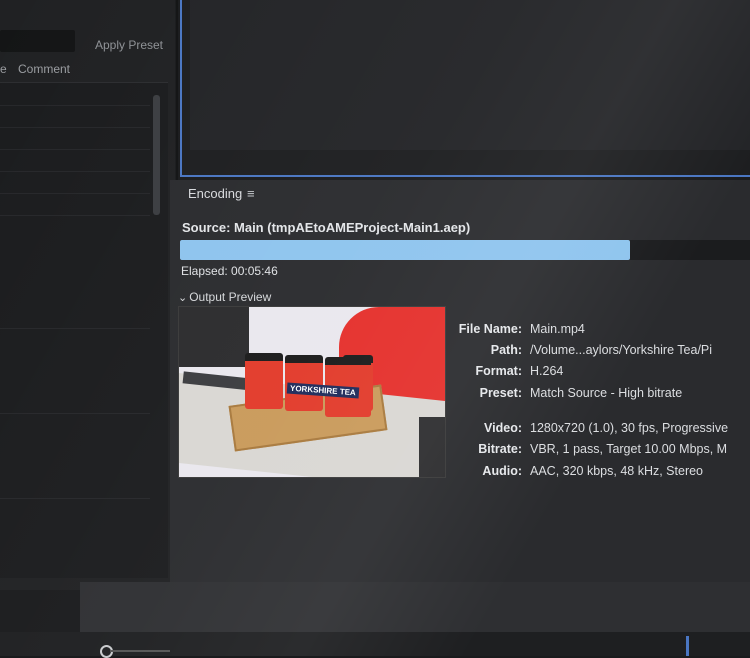 This screenshot has width=750, height=658. What do you see at coordinates (547, 371) in the screenshot?
I see `info-value: H.264` at bounding box center [547, 371].